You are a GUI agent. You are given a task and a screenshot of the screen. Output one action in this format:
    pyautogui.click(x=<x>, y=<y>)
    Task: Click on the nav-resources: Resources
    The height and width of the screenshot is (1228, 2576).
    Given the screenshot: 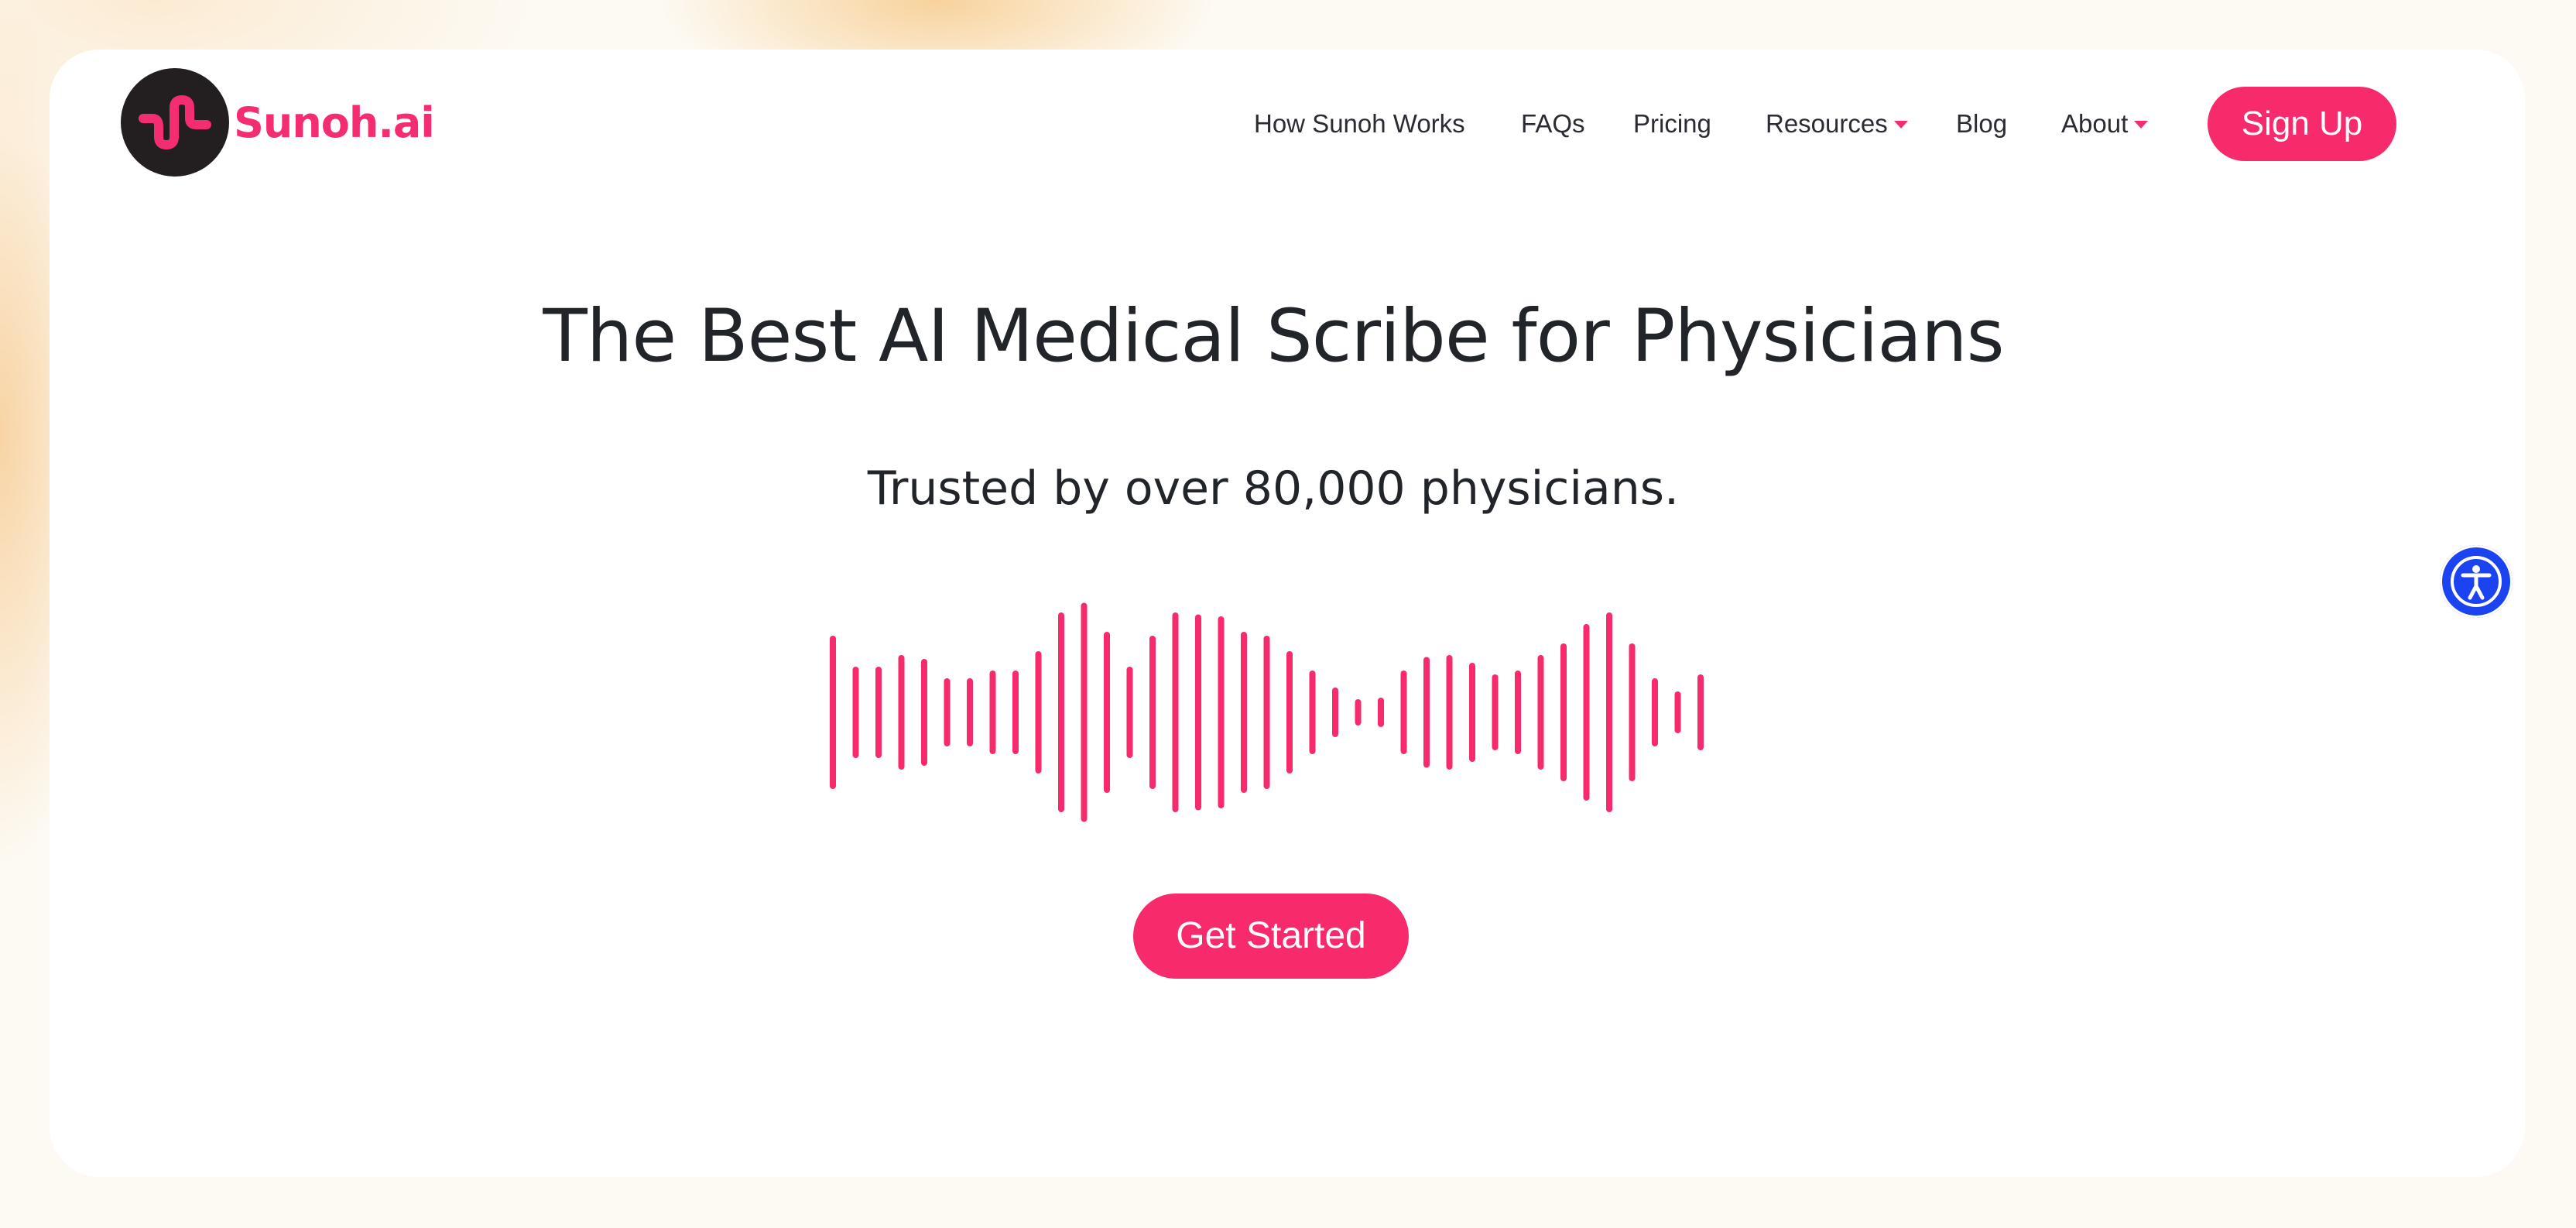 What is the action you would take?
    pyautogui.click(x=1837, y=124)
    